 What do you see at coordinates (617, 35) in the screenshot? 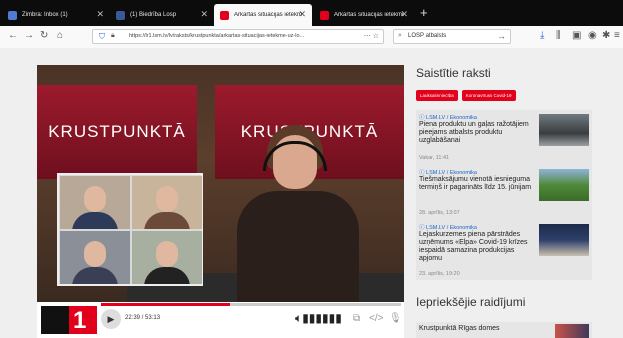
I see `menu-icon: ≡` at bounding box center [617, 35].